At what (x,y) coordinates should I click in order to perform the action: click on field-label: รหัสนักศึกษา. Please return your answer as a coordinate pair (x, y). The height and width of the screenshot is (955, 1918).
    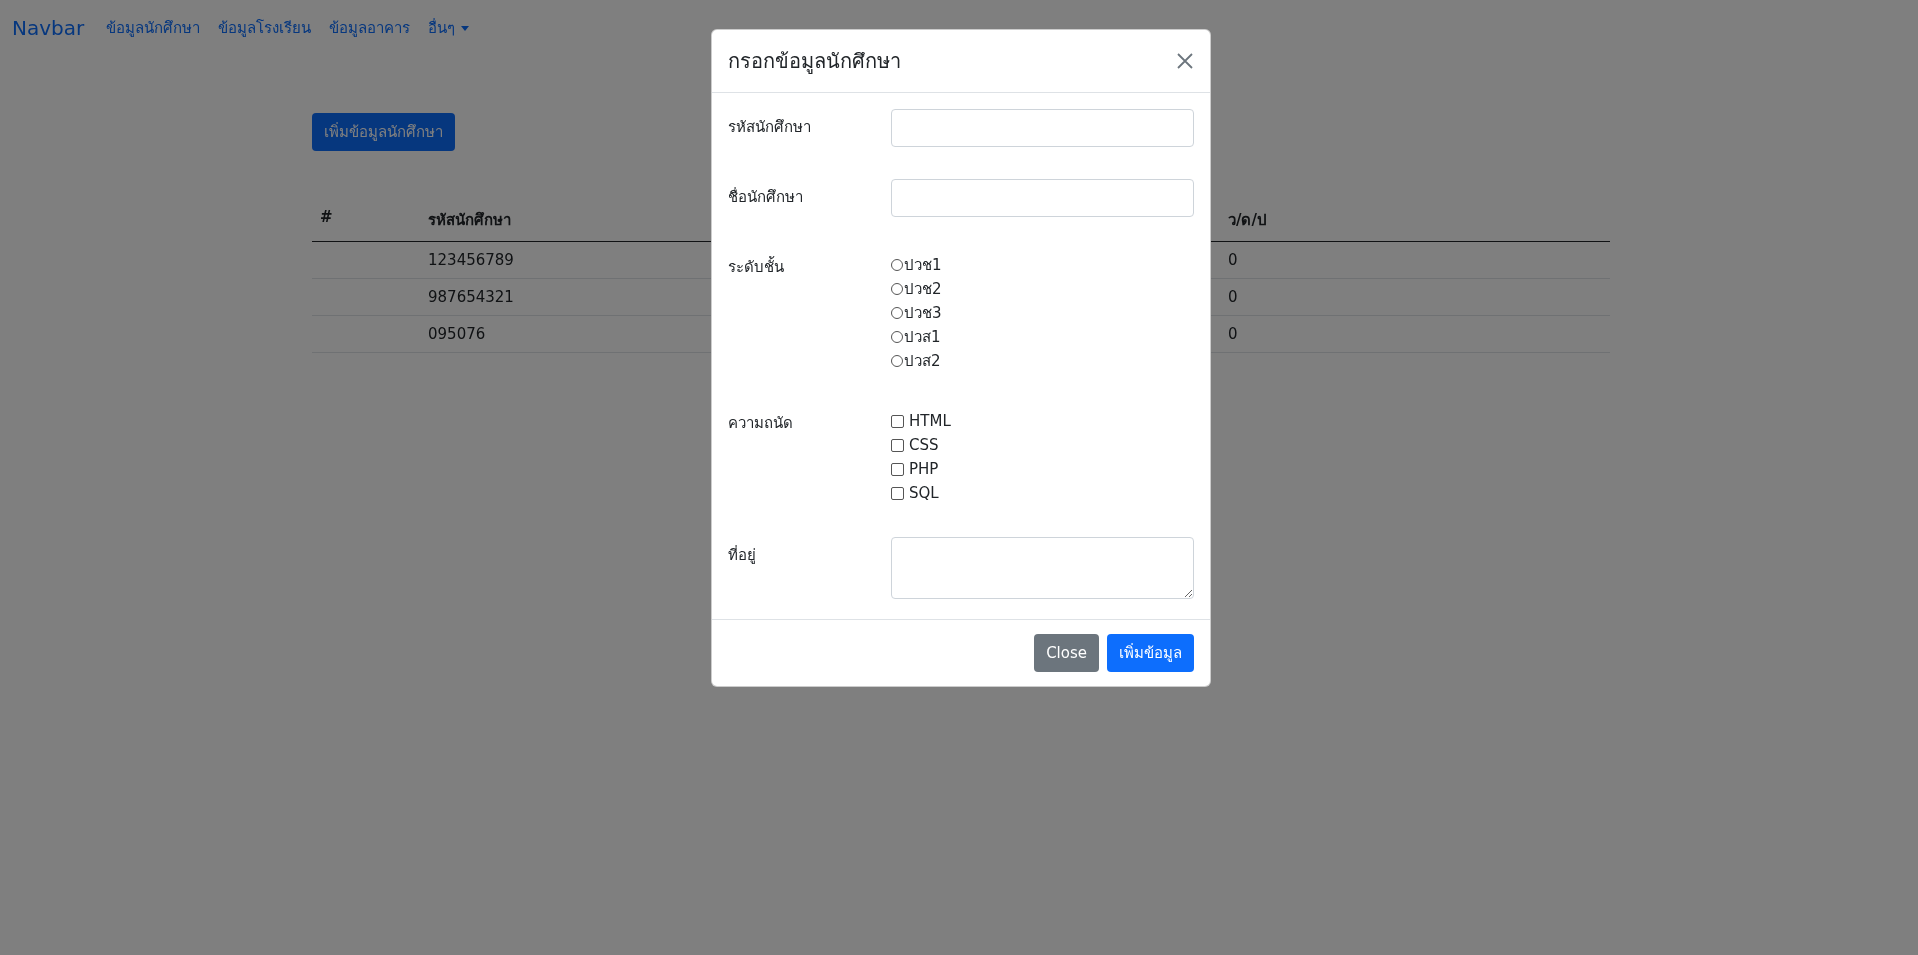
    Looking at the image, I should click on (769, 127).